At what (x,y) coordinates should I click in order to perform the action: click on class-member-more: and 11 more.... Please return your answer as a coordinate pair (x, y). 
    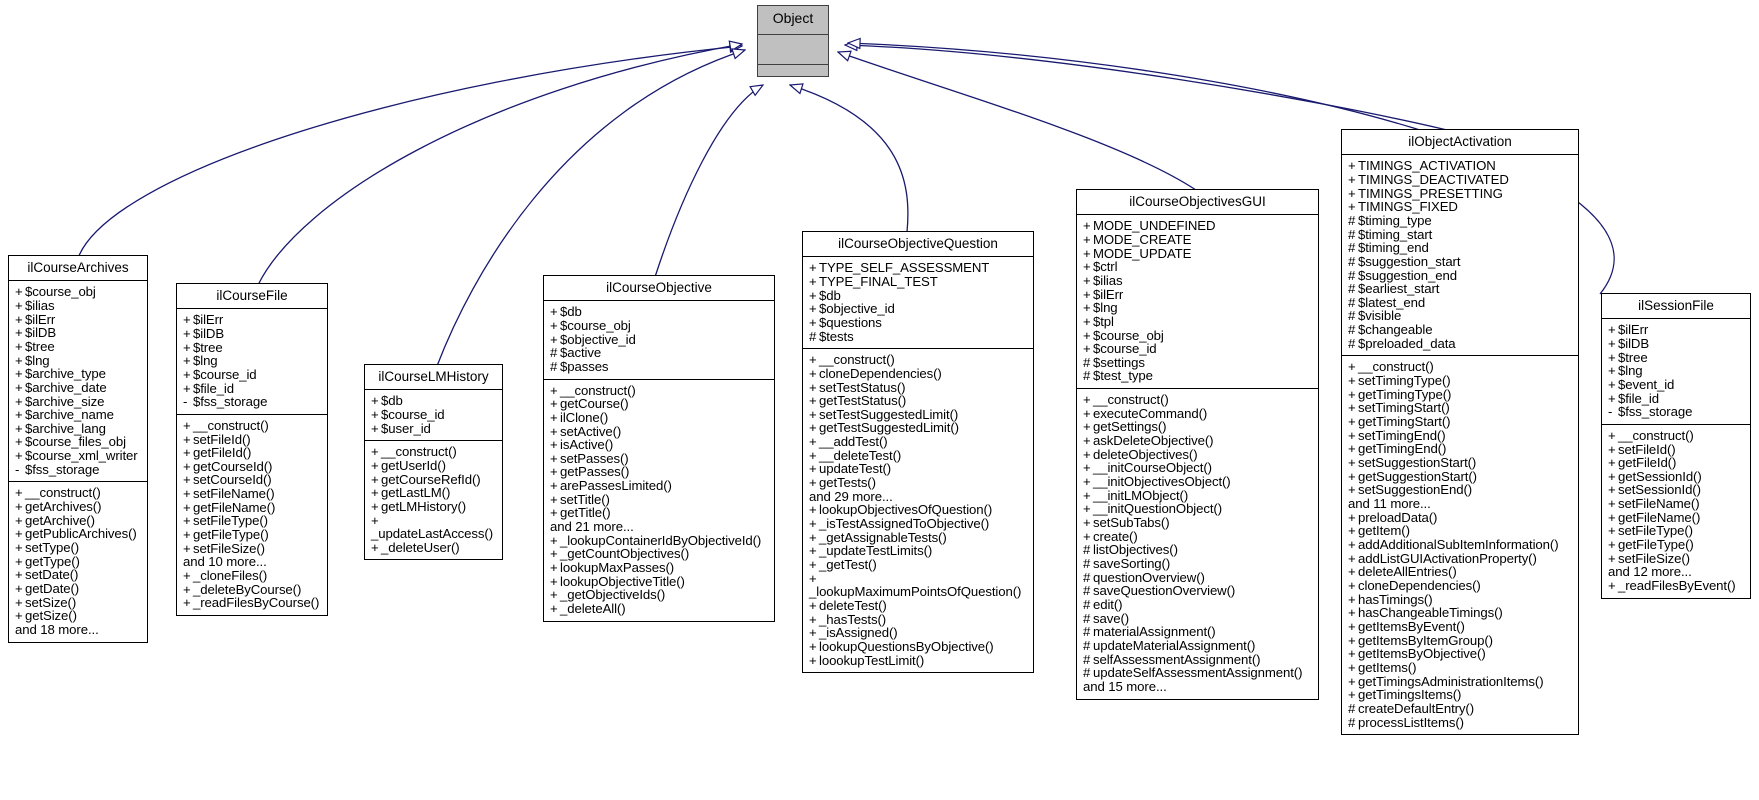
    Looking at the image, I should click on (1389, 504).